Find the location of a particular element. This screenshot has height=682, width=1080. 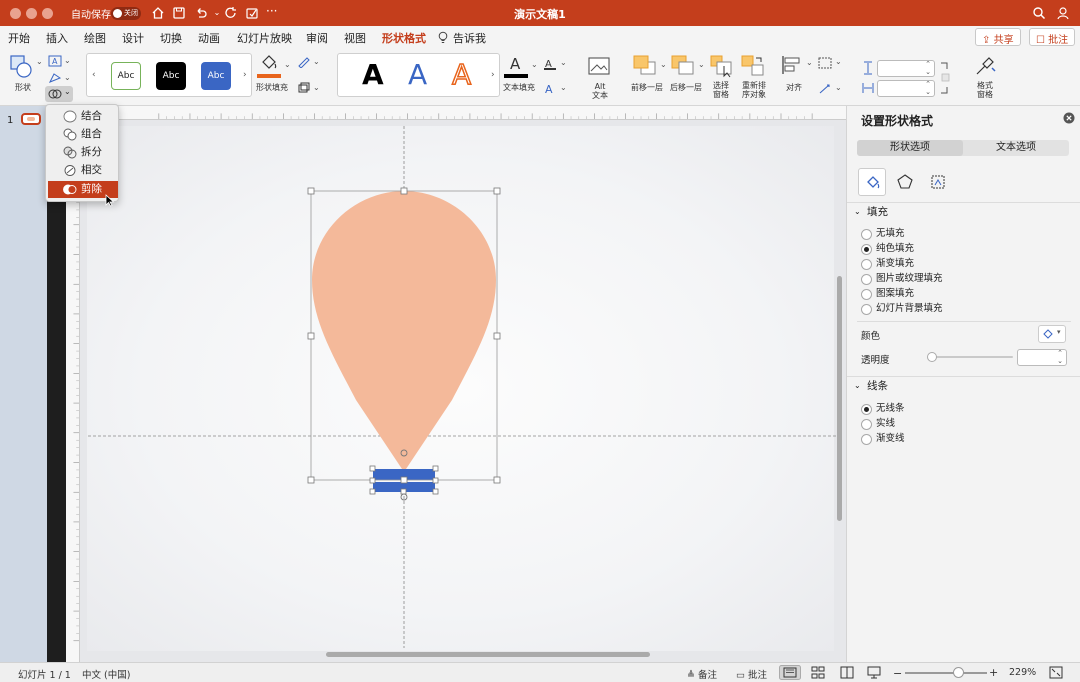

share-button: ⇪ 共享 is located at coordinates (998, 37).